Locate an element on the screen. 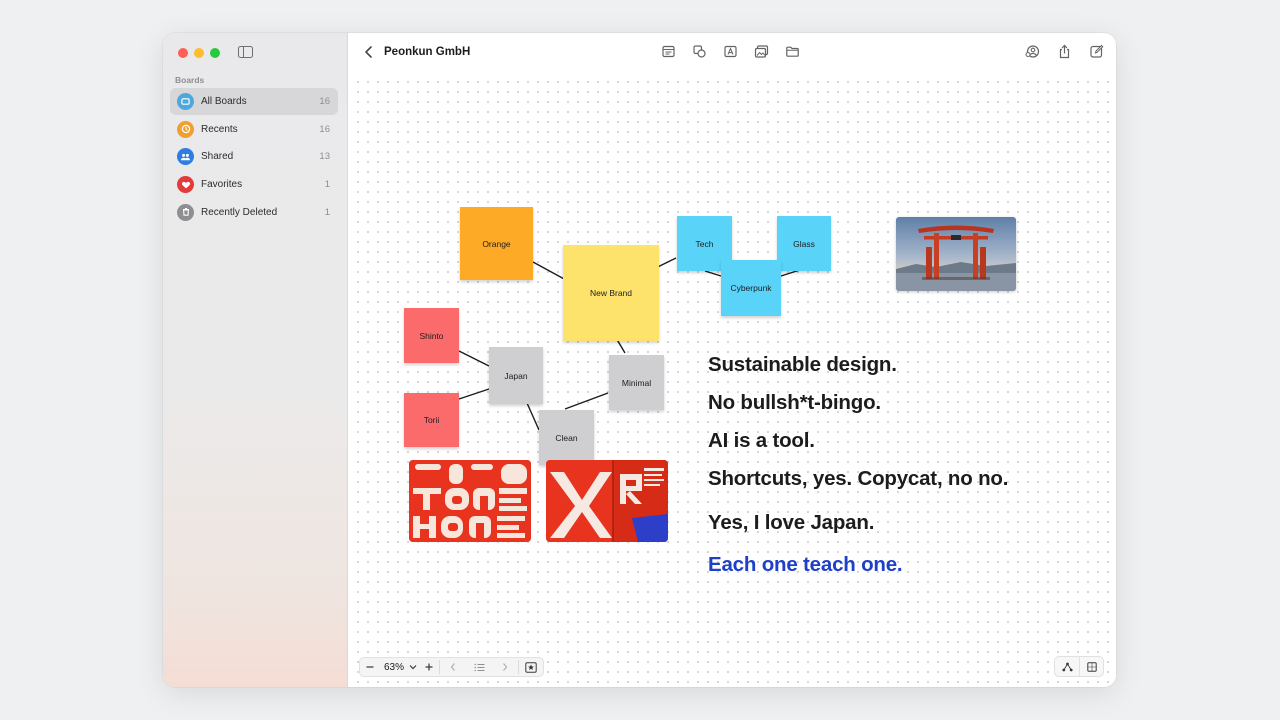  sticky-note-new-brand: New Brand is located at coordinates (611, 293).